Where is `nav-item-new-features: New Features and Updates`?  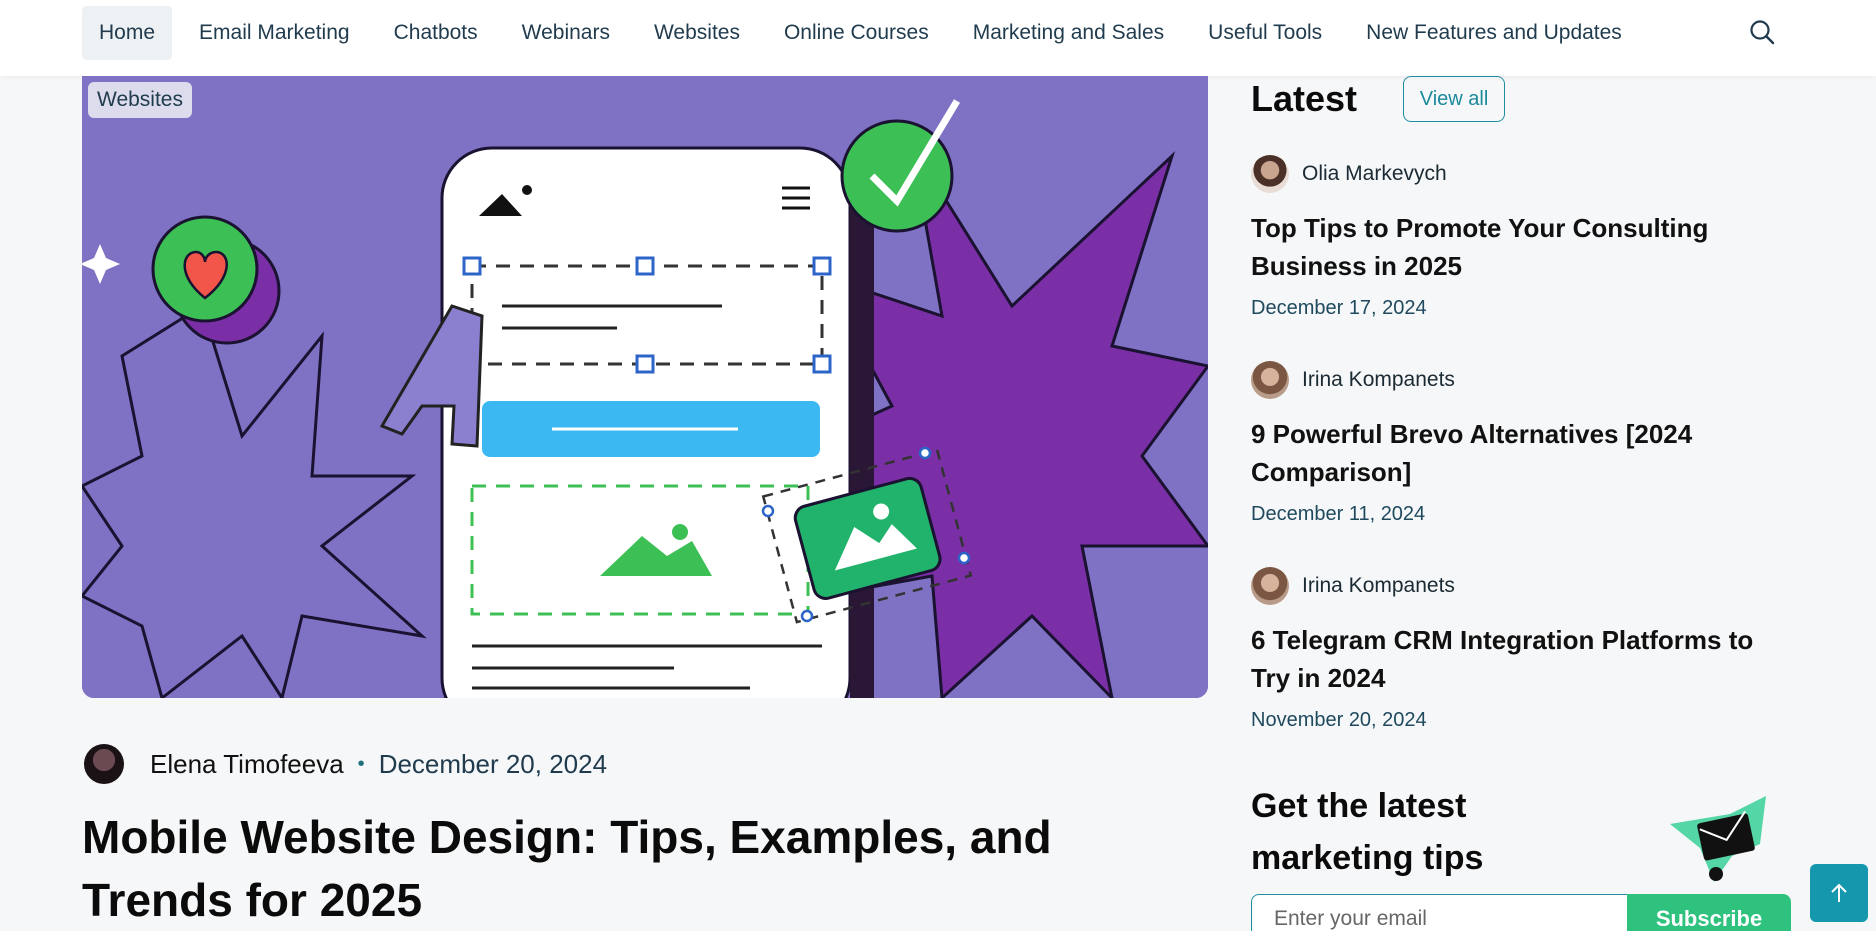 nav-item-new-features: New Features and Updates is located at coordinates (1494, 33).